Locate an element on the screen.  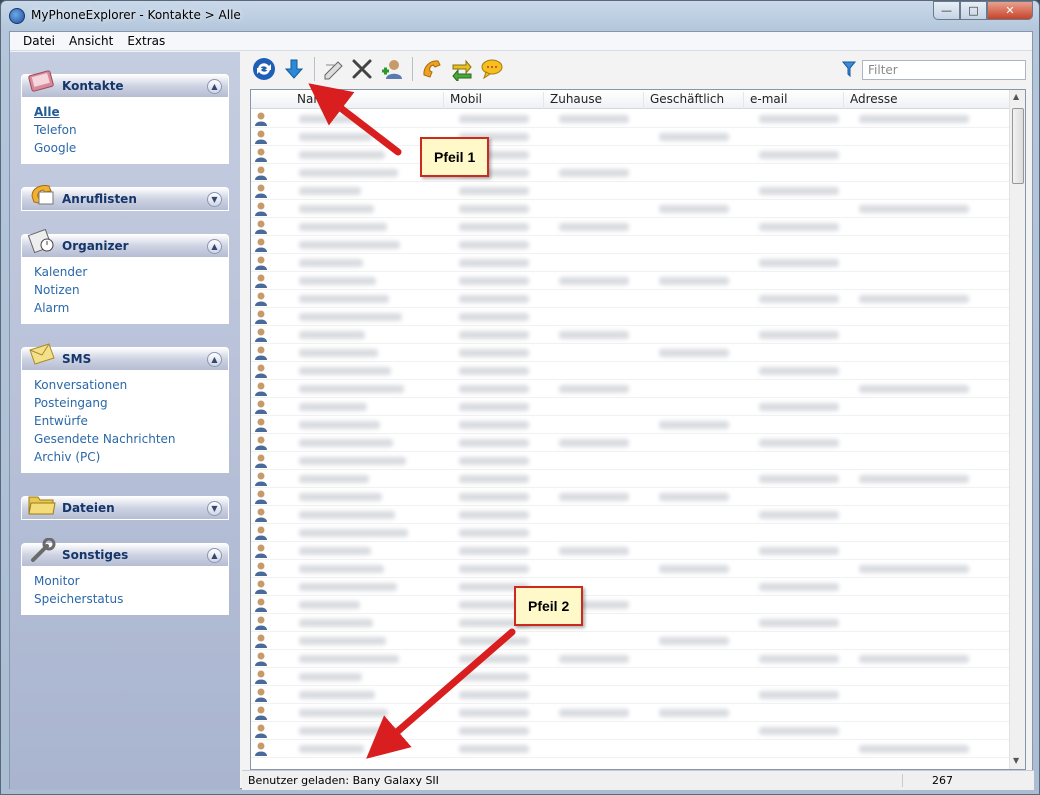
refresh-icon is located at coordinates (264, 69).